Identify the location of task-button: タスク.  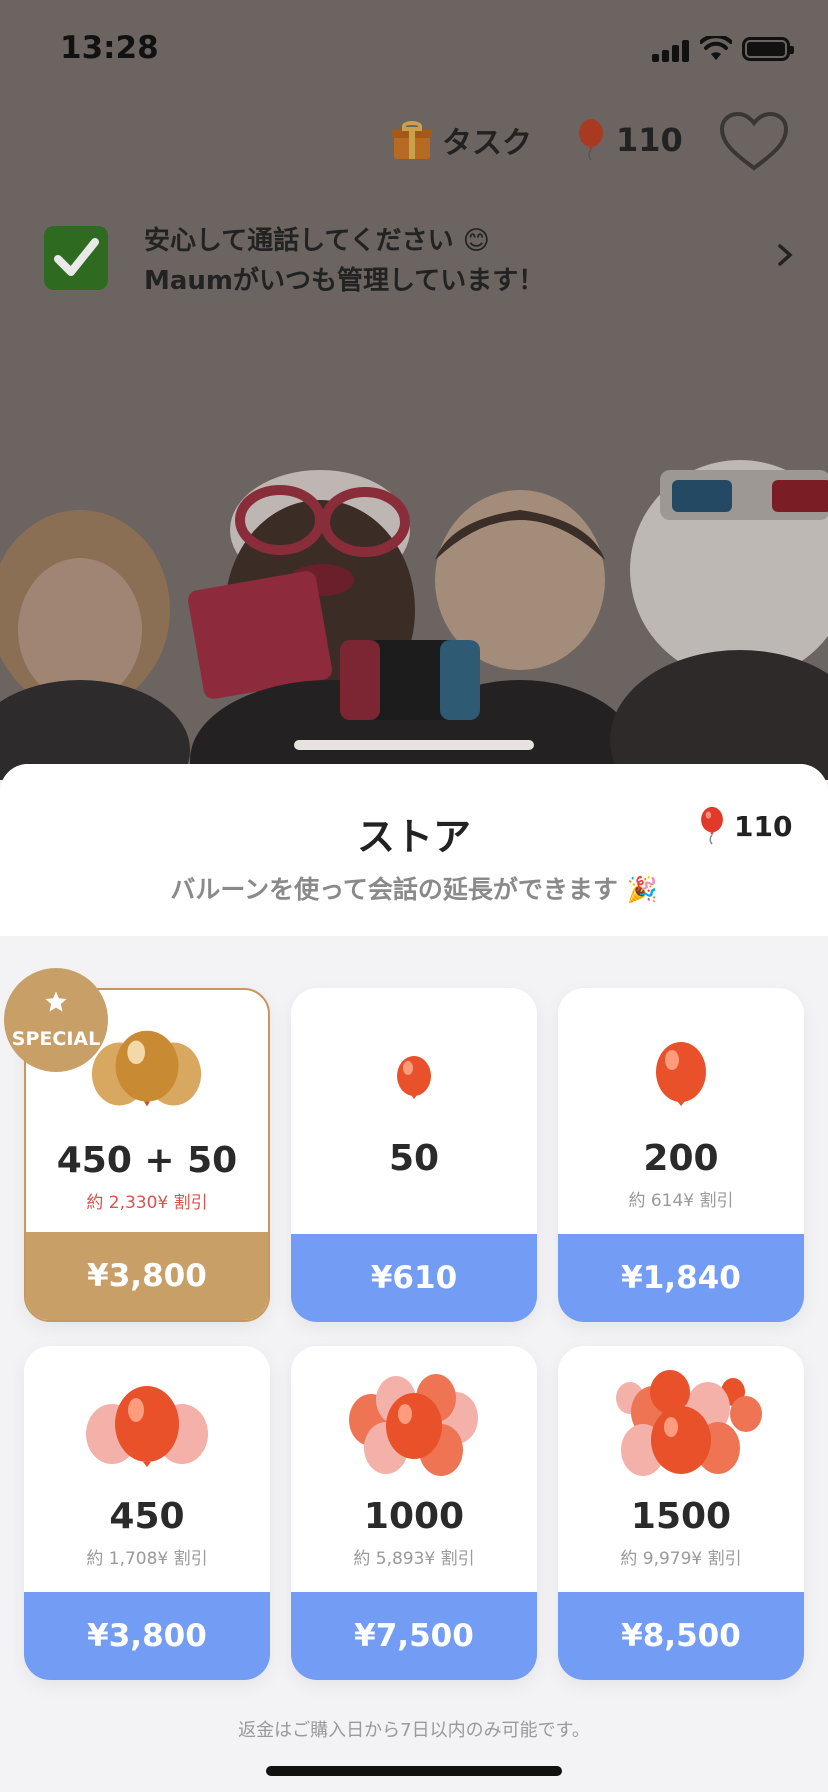
(462, 140).